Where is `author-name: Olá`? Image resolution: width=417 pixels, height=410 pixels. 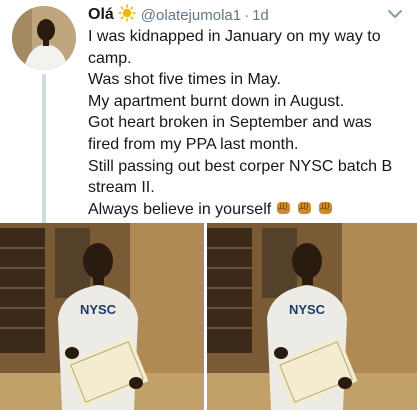
author-name: Olá is located at coordinates (101, 15).